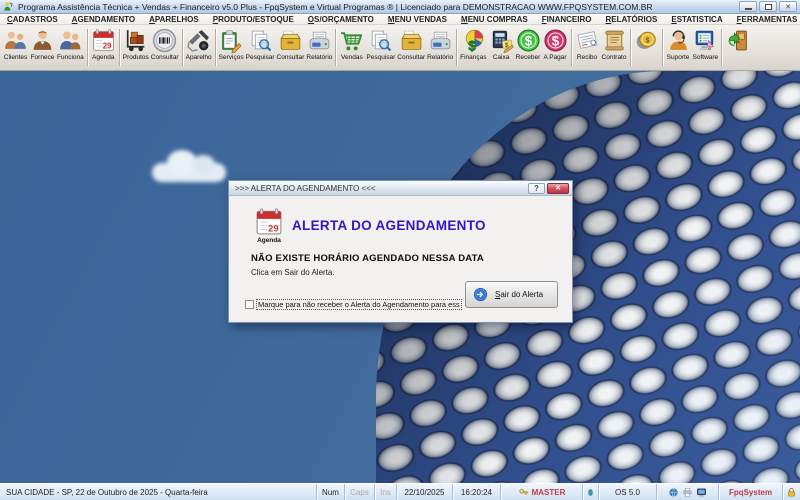  What do you see at coordinates (253, 19) in the screenshot?
I see `menu-item-produto-estoque: PRODUTO/ESTOQUE` at bounding box center [253, 19].